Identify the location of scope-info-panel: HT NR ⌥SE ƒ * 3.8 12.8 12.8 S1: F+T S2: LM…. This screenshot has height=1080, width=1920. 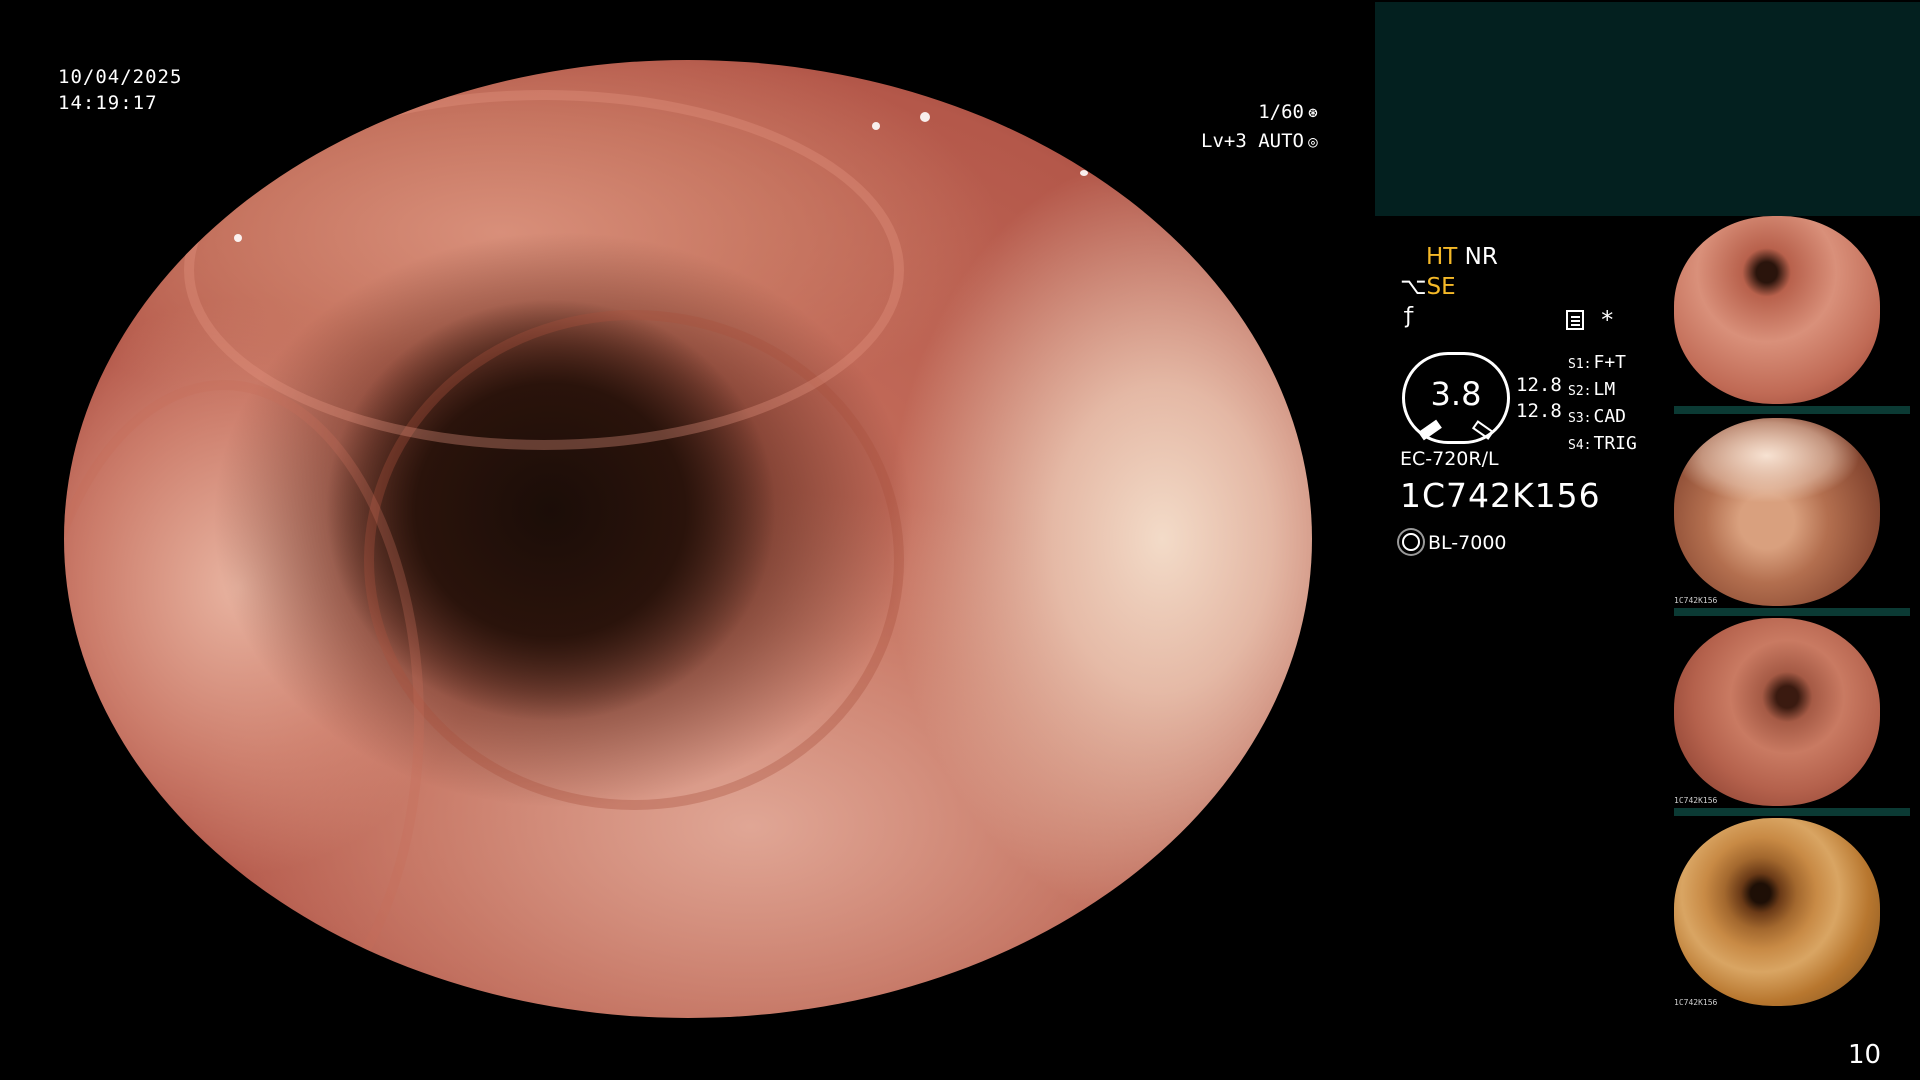
(1526, 400).